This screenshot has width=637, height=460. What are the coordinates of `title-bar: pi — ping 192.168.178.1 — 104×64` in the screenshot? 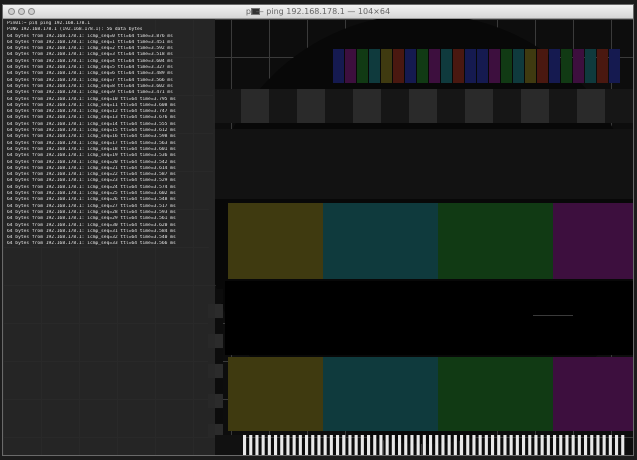 It's located at (318, 12).